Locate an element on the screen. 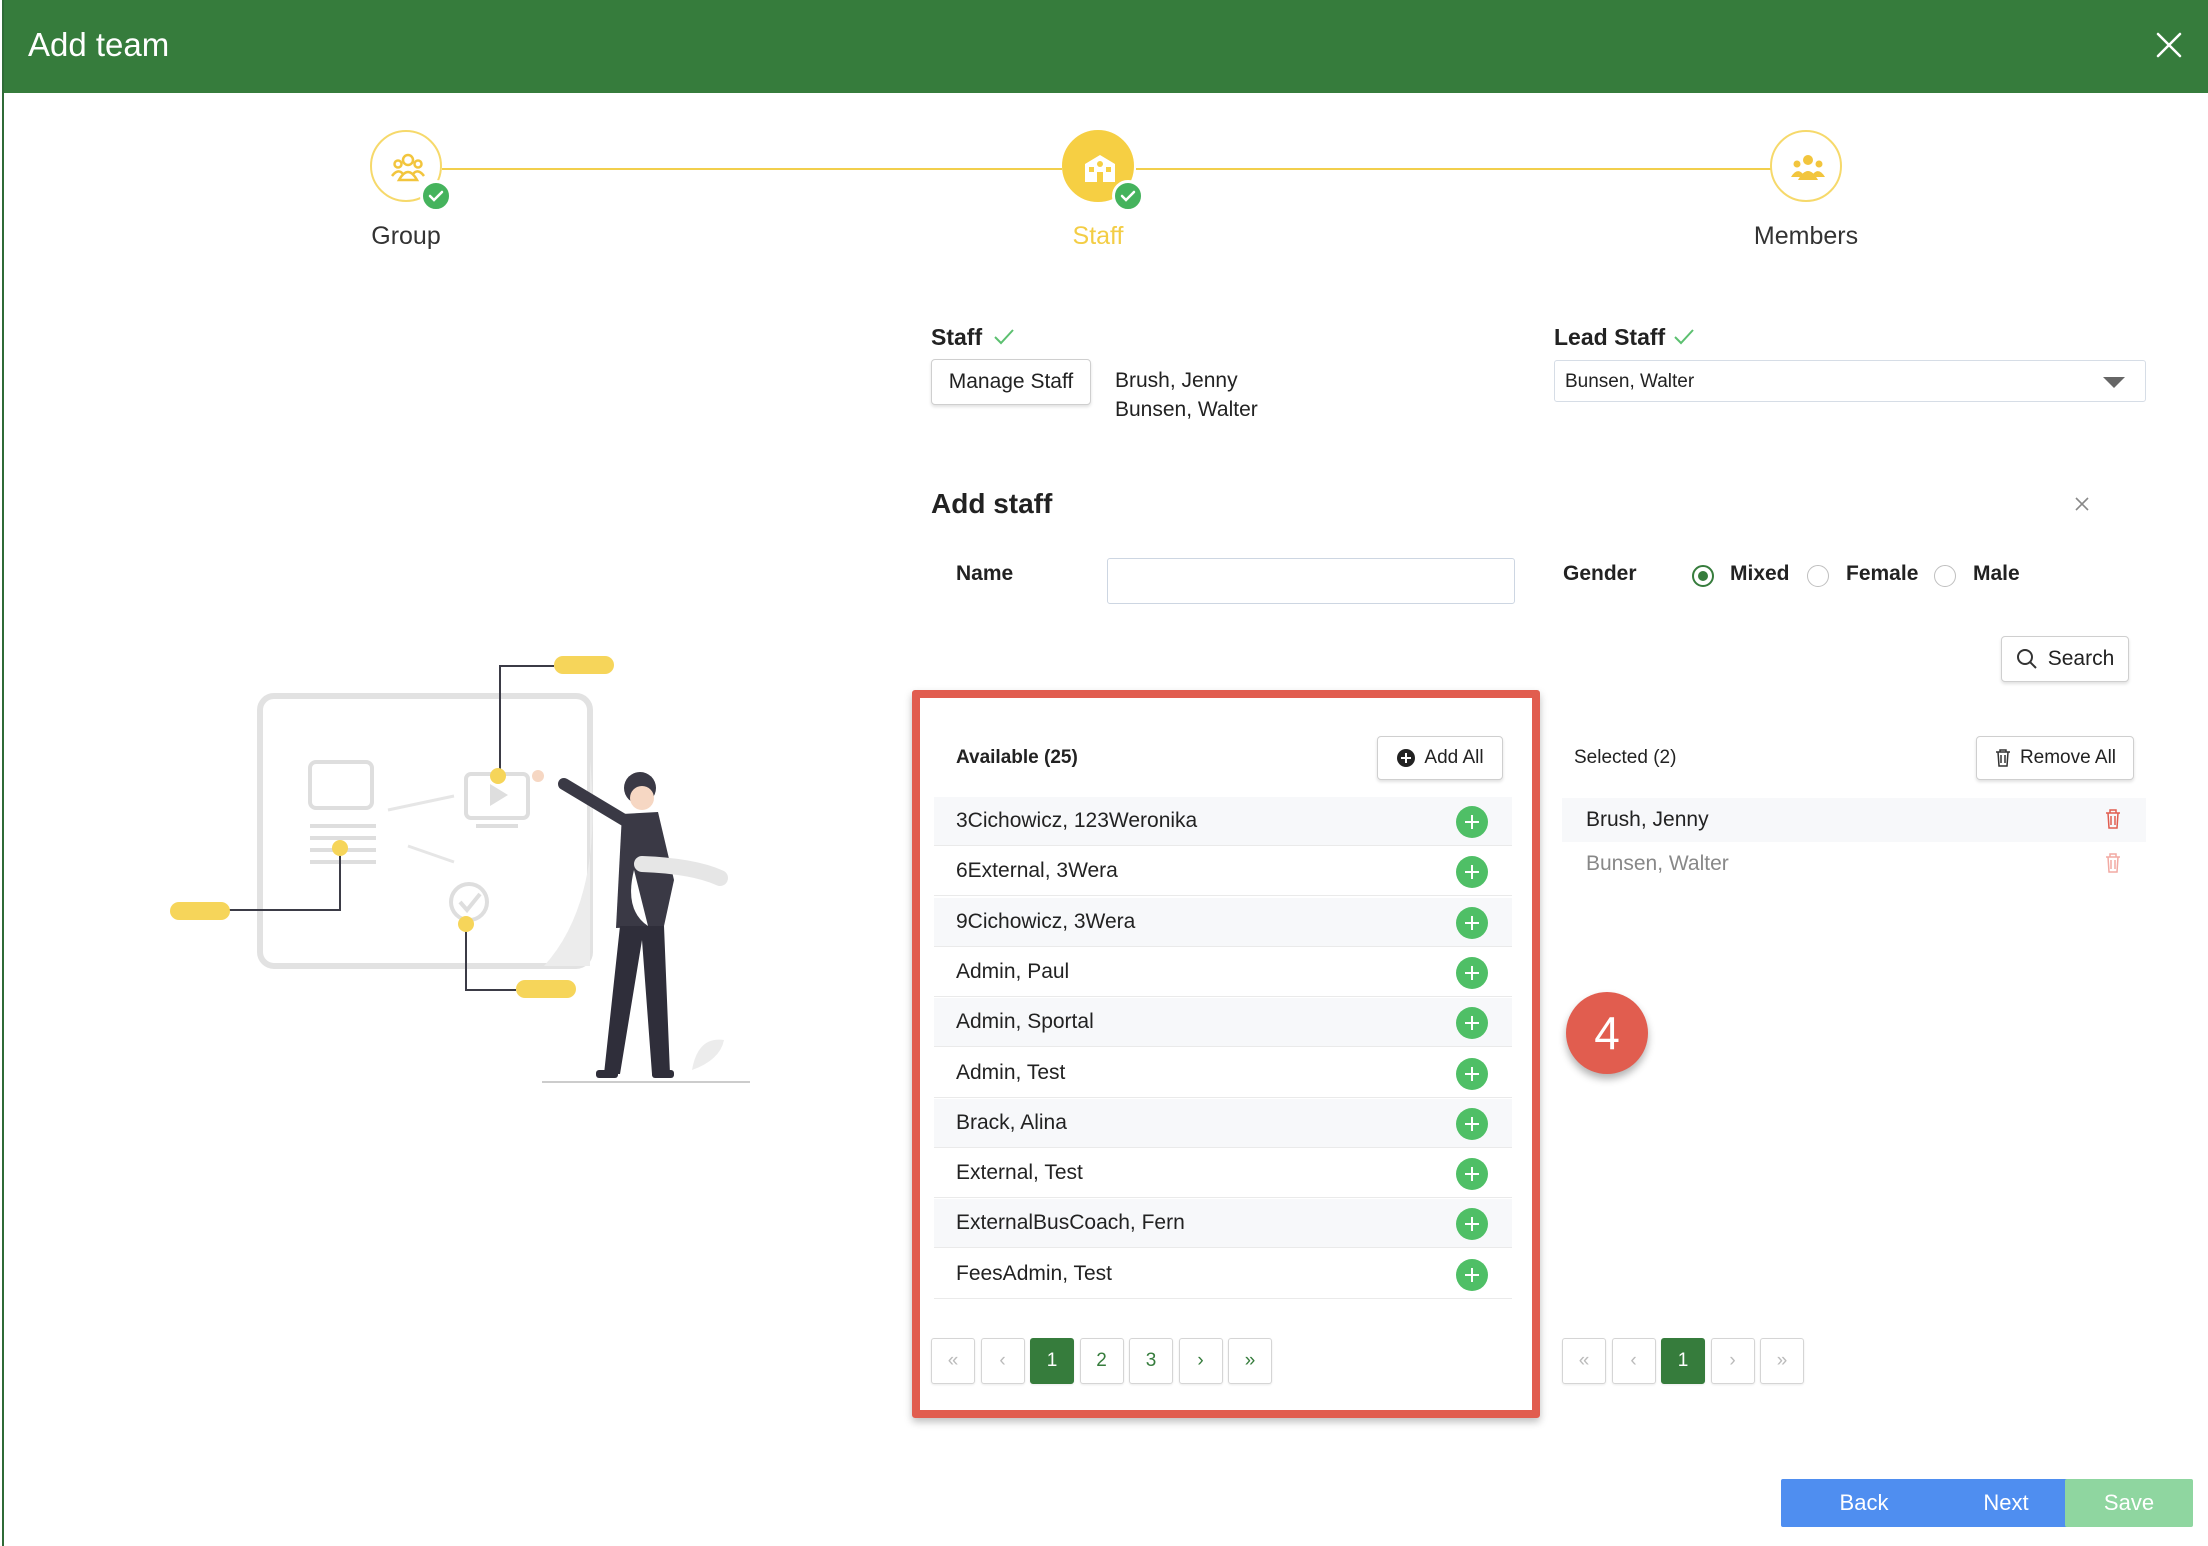  available-item-name: Admin, Sportal is located at coordinates (1025, 1022).